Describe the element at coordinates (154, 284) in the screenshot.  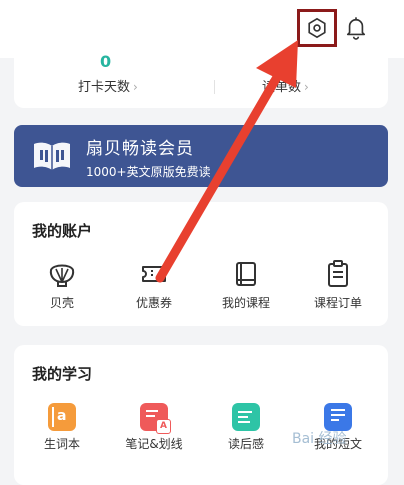
I see `account-item-coupon: 优惠券` at that location.